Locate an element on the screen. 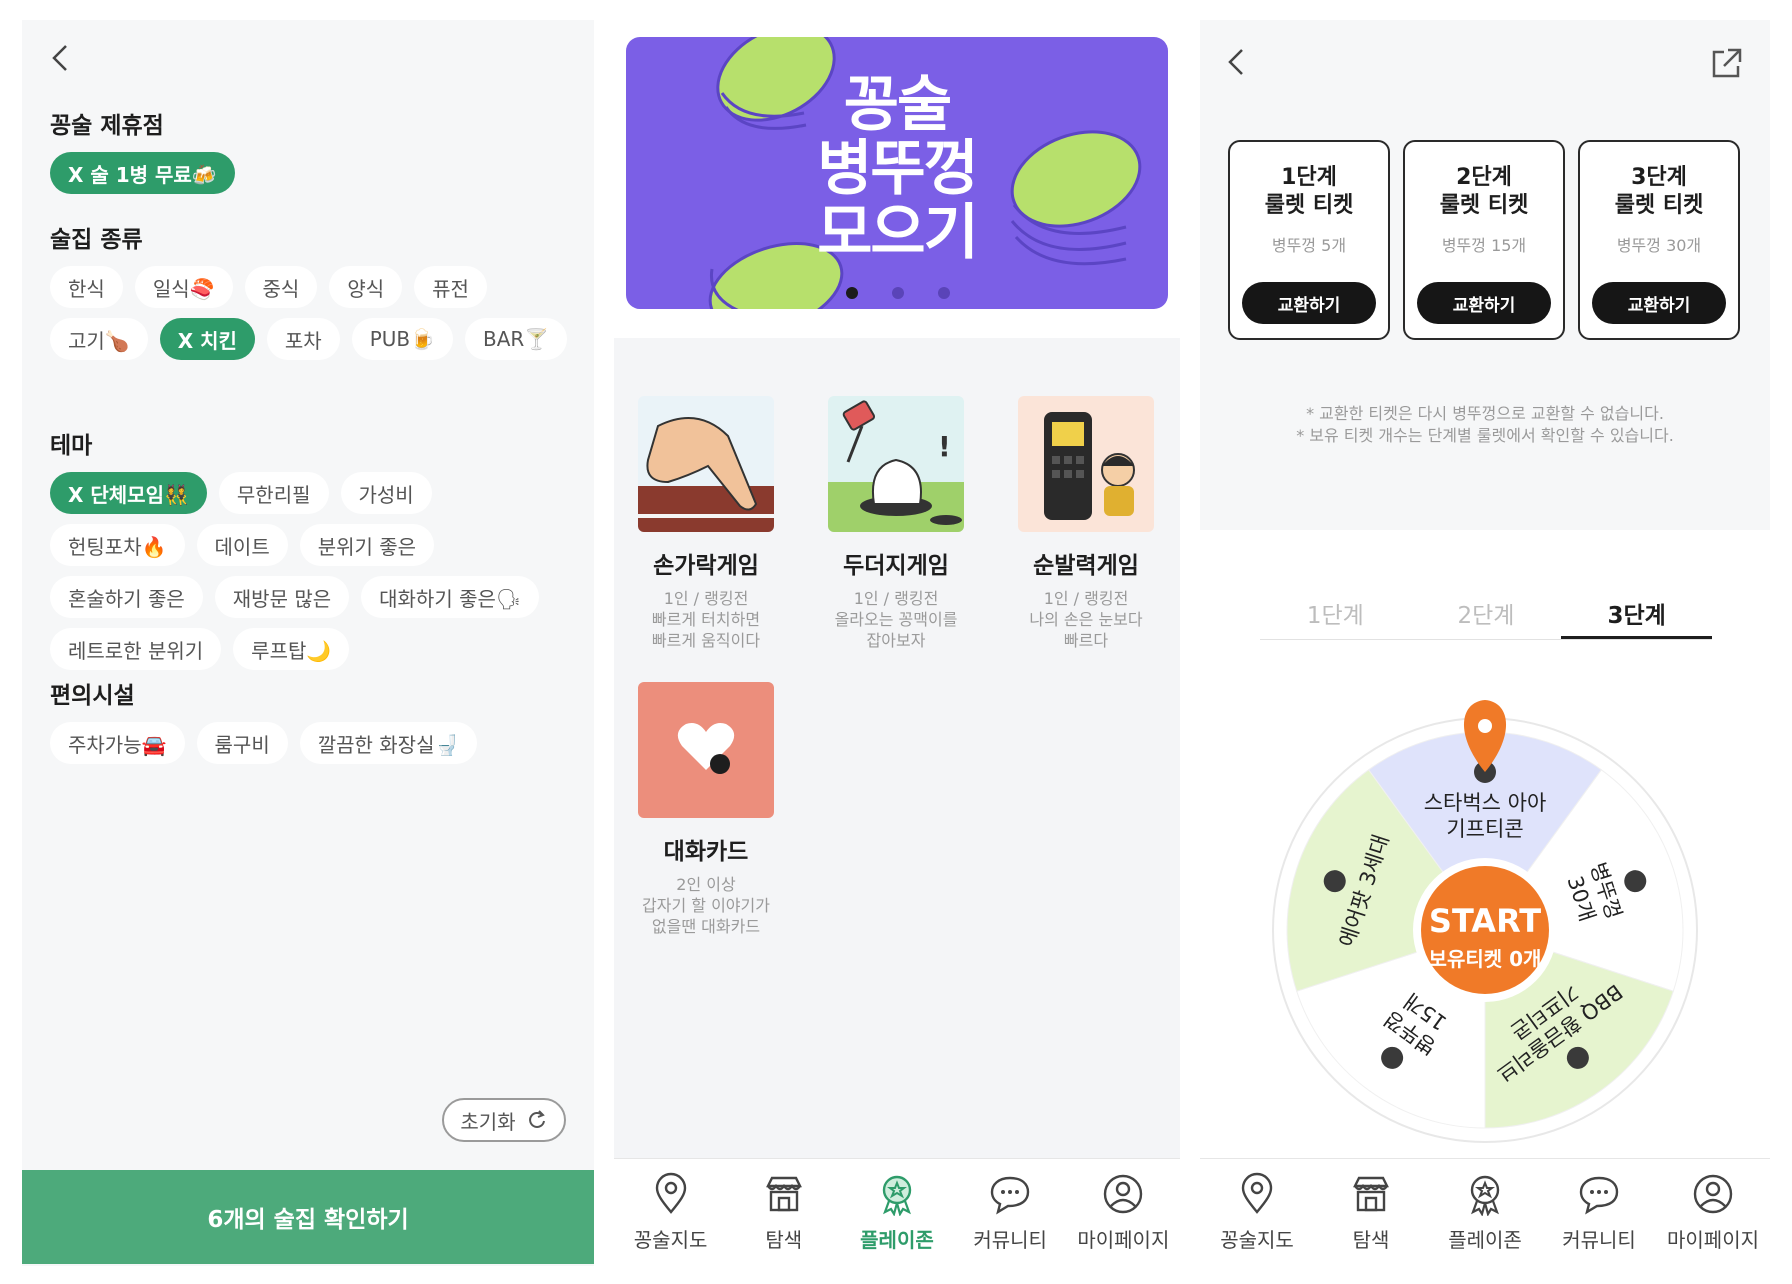 The width and height of the screenshot is (1792, 1284). game-card-reflex: 순발력게임 1인 / 랭킹전 나의 손은 눈보다 빠르다 is located at coordinates (1086, 523).